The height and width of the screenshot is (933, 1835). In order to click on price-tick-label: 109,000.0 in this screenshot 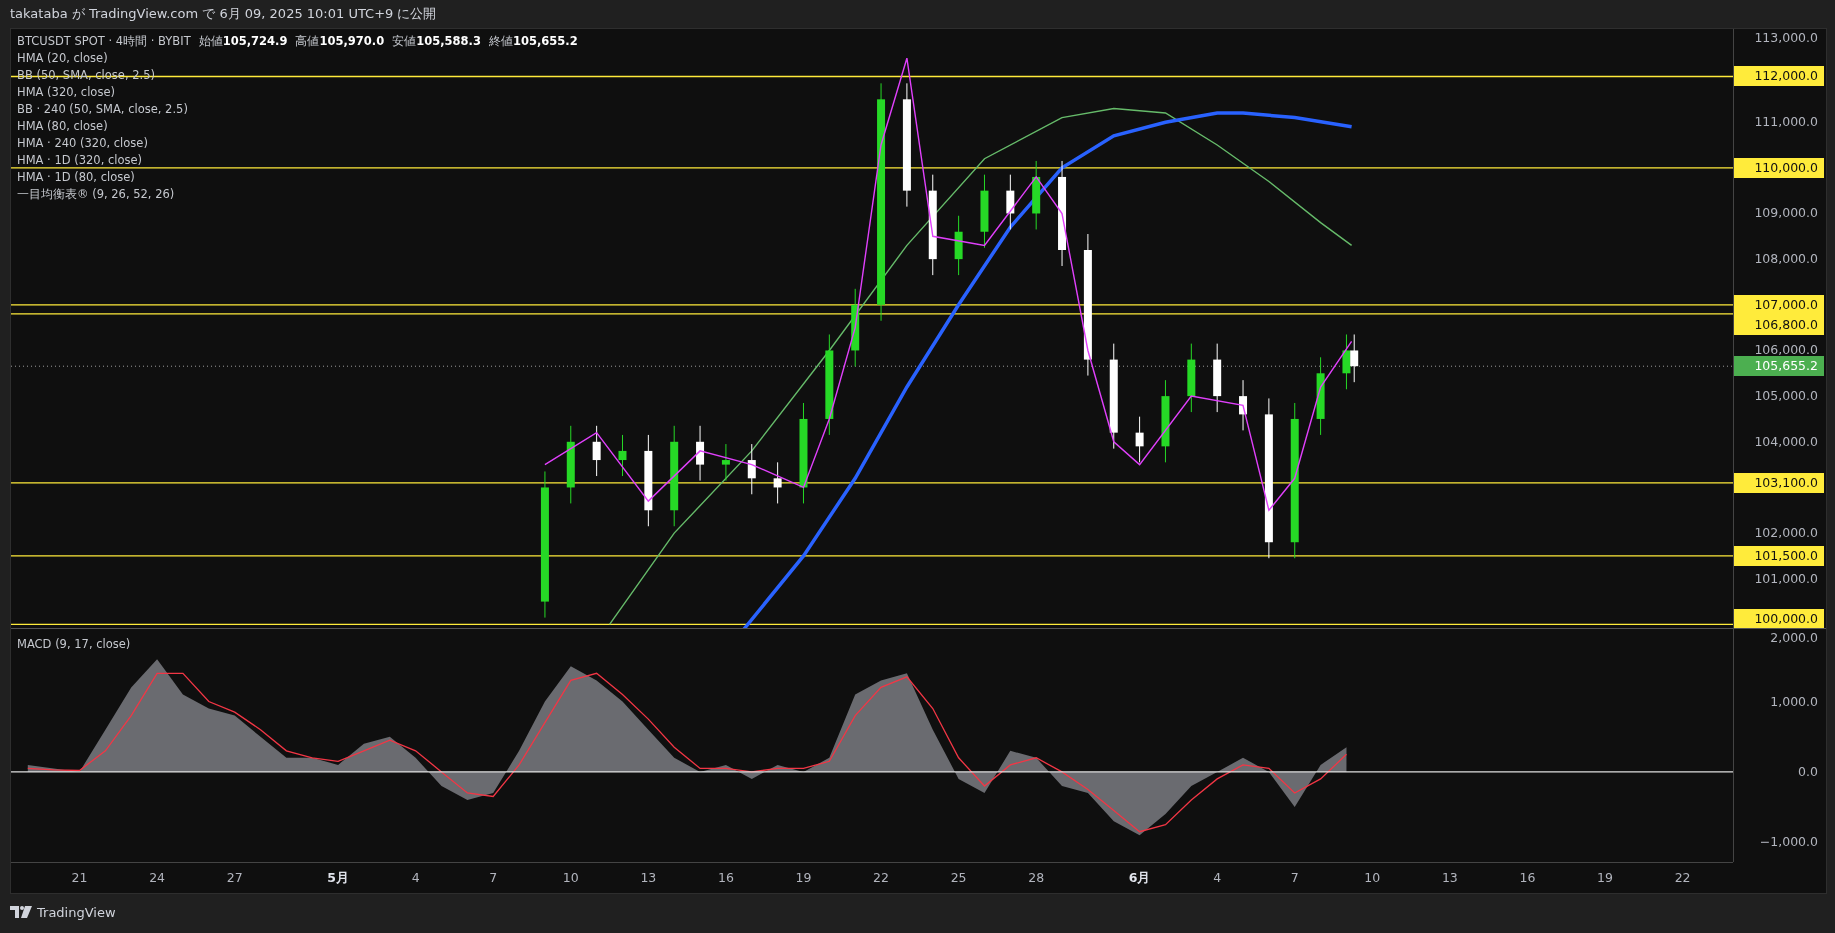, I will do `click(1786, 213)`.